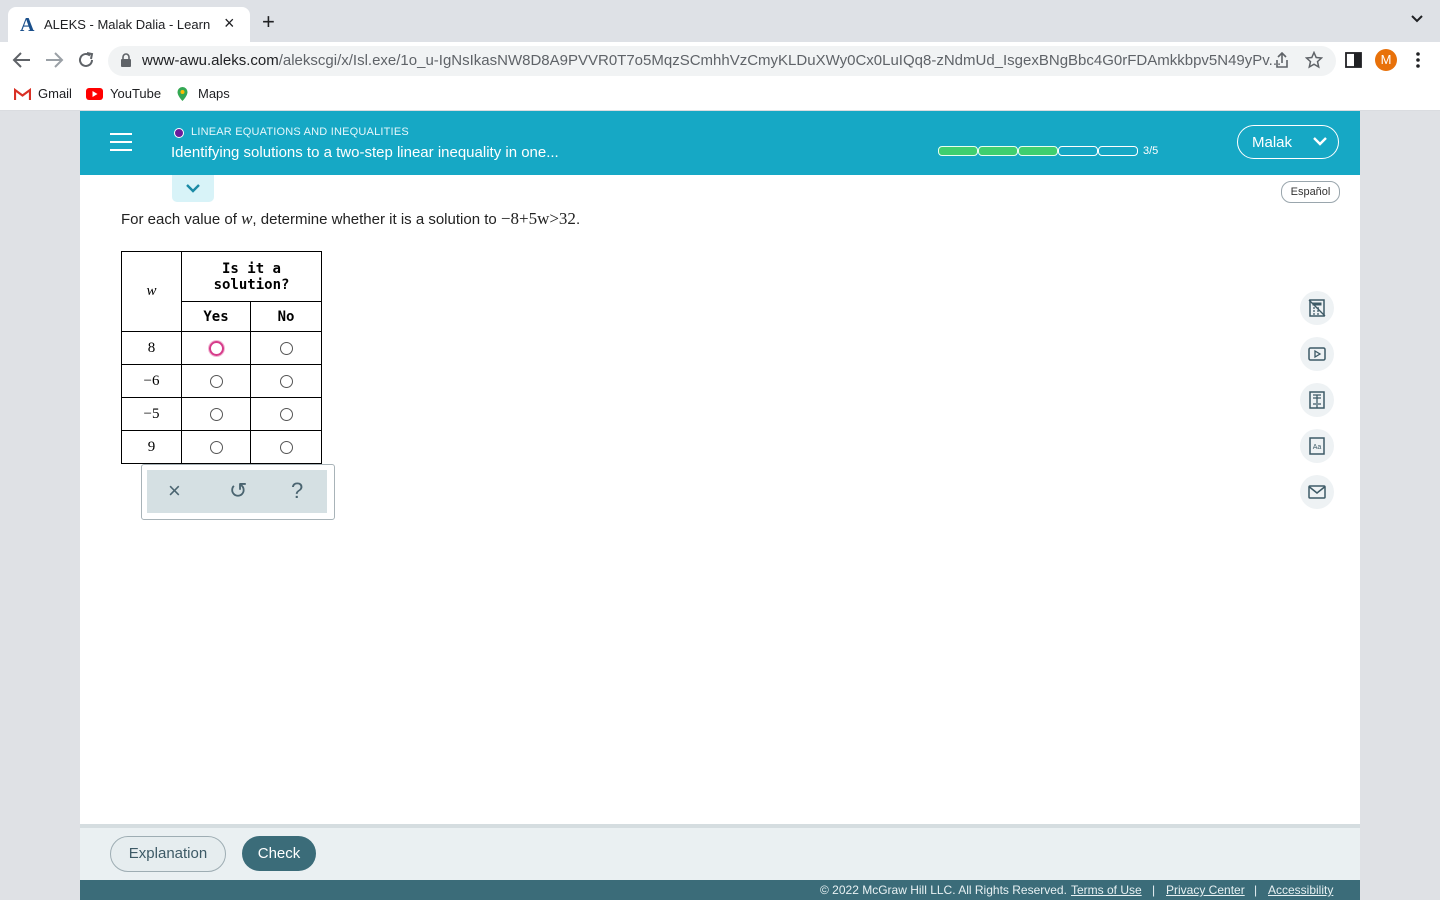 Image resolution: width=1440 pixels, height=900 pixels. I want to click on user-menu-button: Malak, so click(1288, 142).